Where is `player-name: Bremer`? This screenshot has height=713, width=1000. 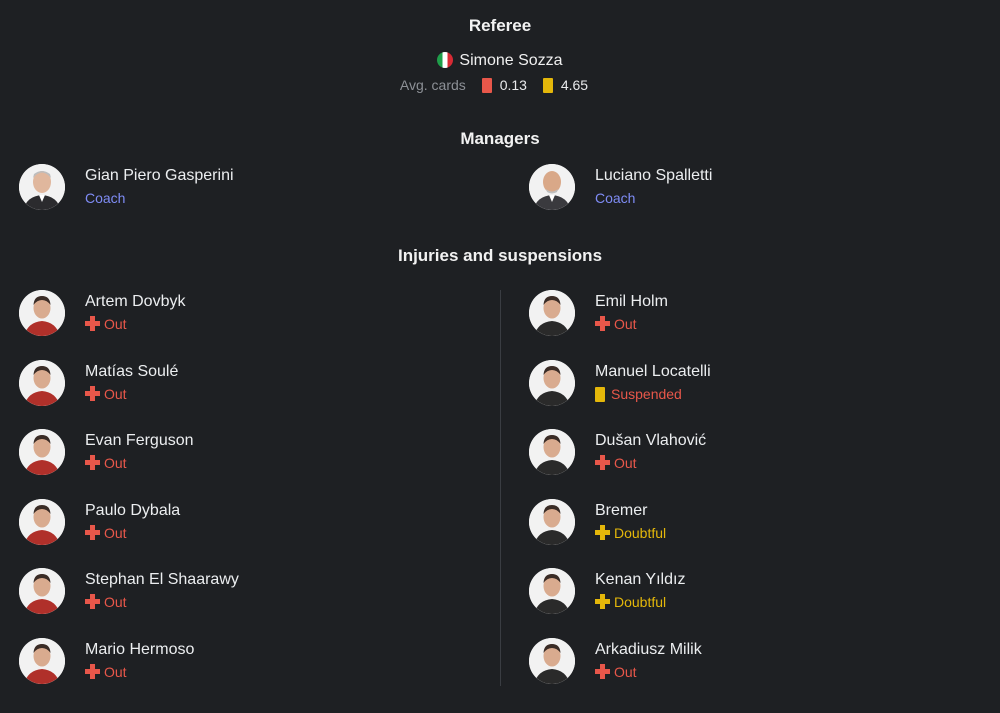 player-name: Bremer is located at coordinates (621, 511).